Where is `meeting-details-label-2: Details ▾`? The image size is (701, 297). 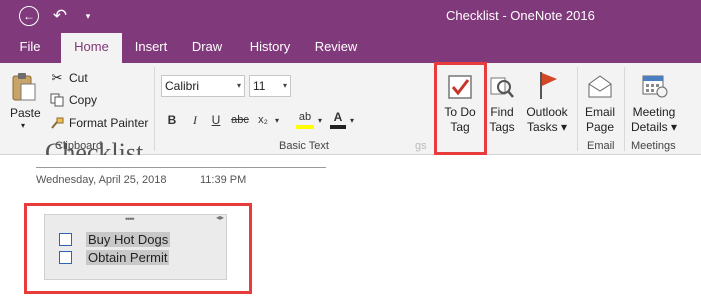 meeting-details-label-2: Details ▾ is located at coordinates (654, 127).